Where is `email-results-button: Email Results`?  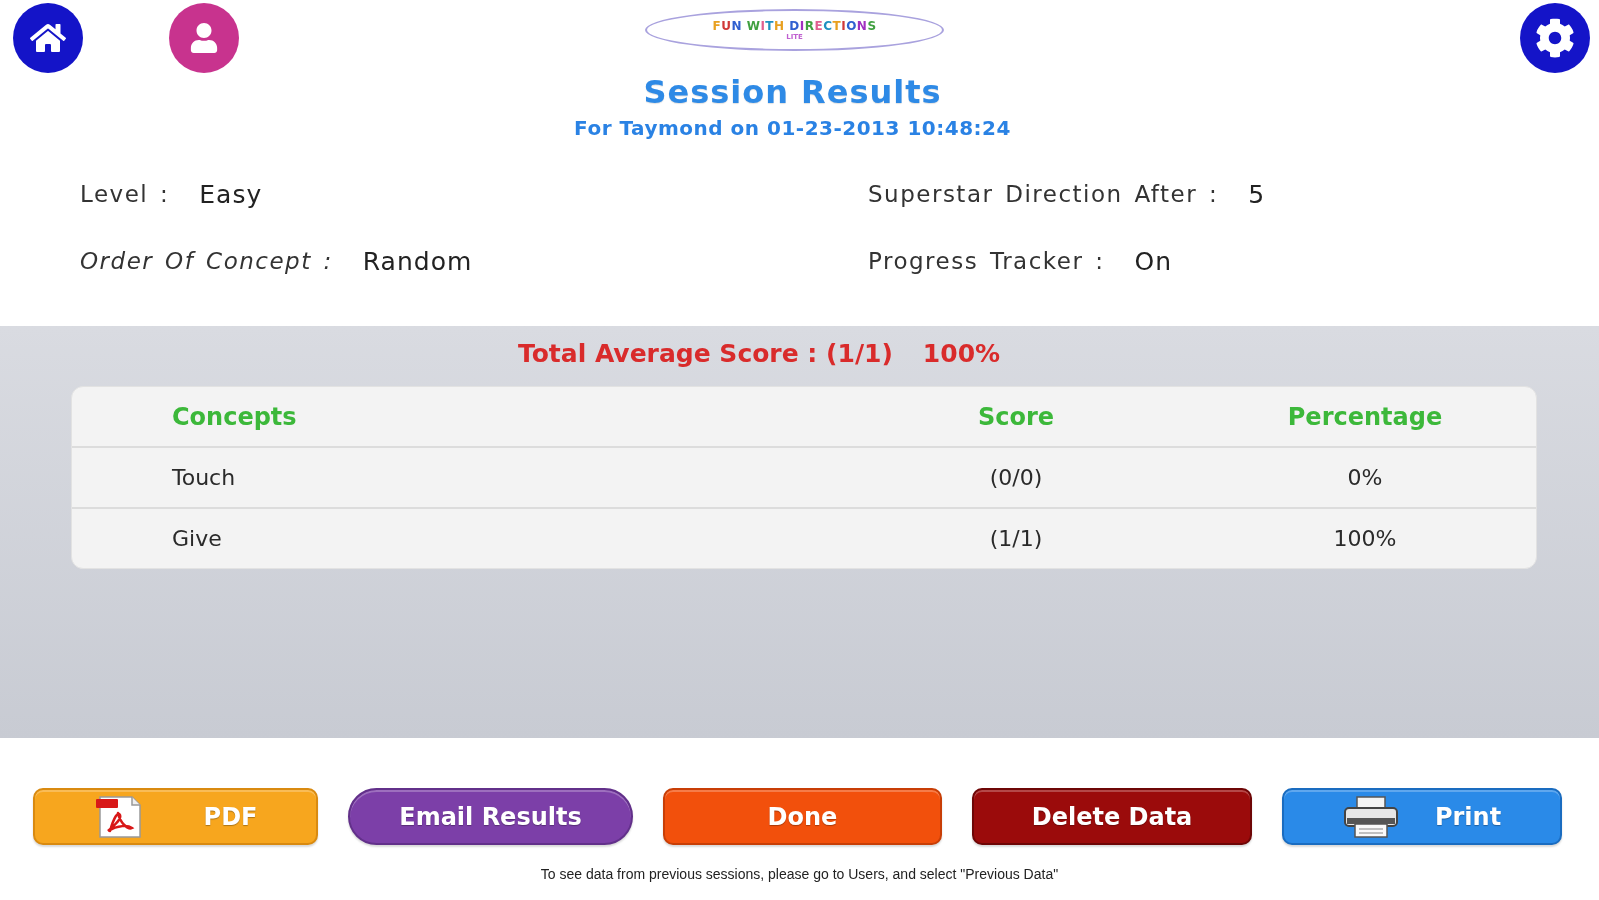
email-results-button: Email Results is located at coordinates (490, 816).